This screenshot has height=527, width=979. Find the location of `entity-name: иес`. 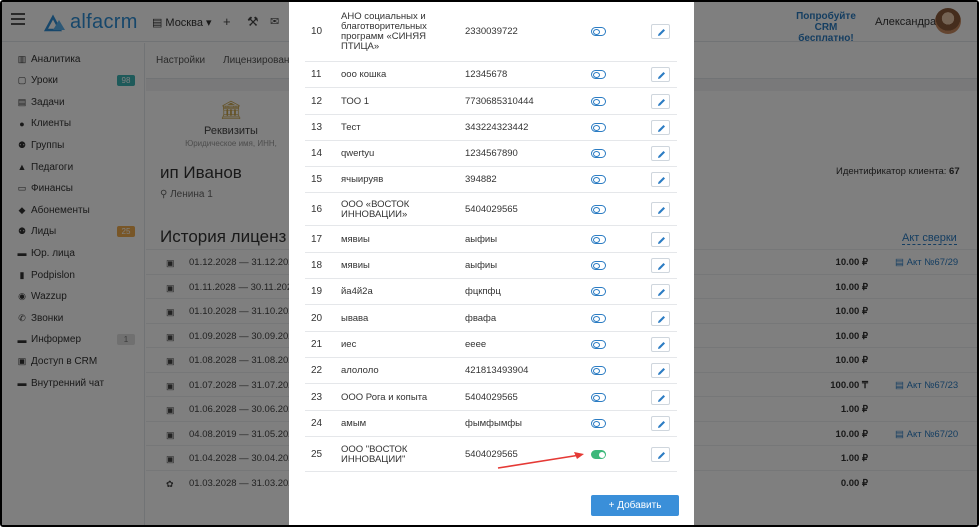

entity-name: иес is located at coordinates (349, 344).